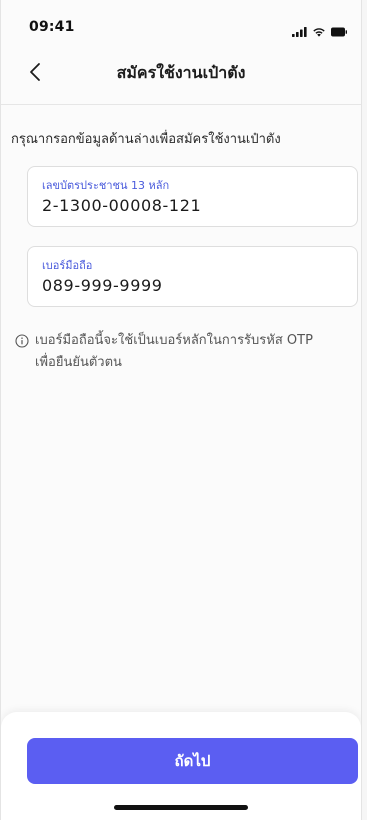 This screenshot has height=820, width=367. What do you see at coordinates (102, 285) in the screenshot?
I see `phone-field-value: 089-999-9999` at bounding box center [102, 285].